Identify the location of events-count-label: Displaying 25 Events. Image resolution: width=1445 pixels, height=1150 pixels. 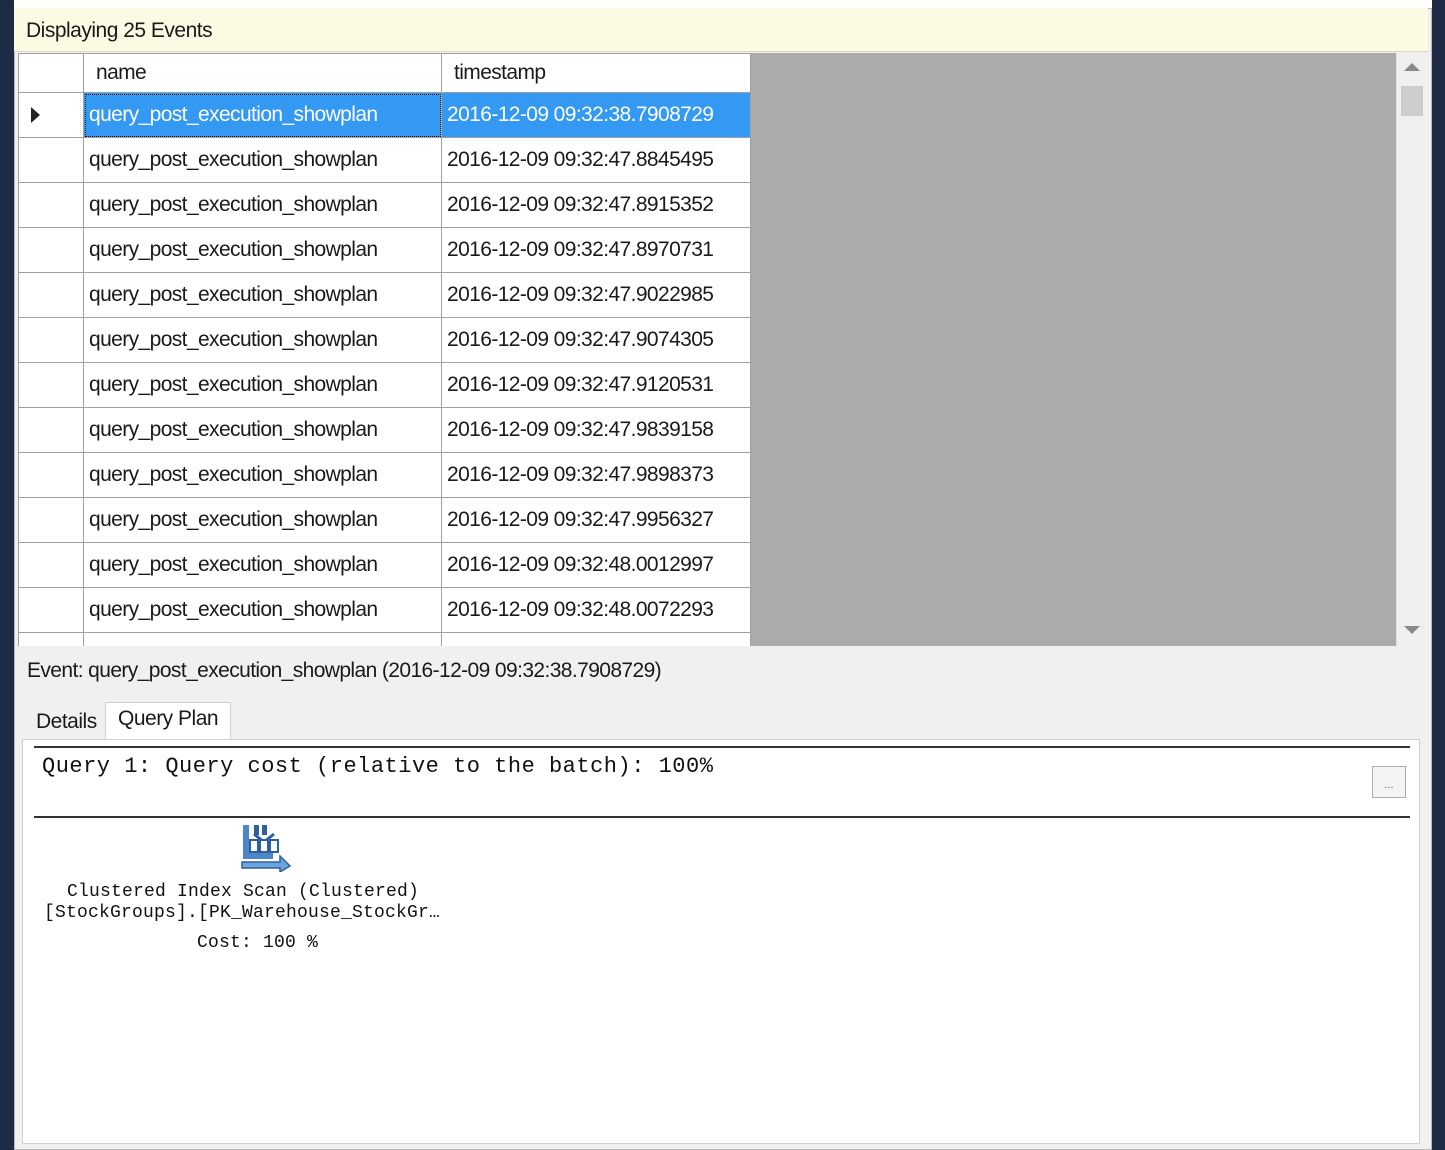
(119, 30).